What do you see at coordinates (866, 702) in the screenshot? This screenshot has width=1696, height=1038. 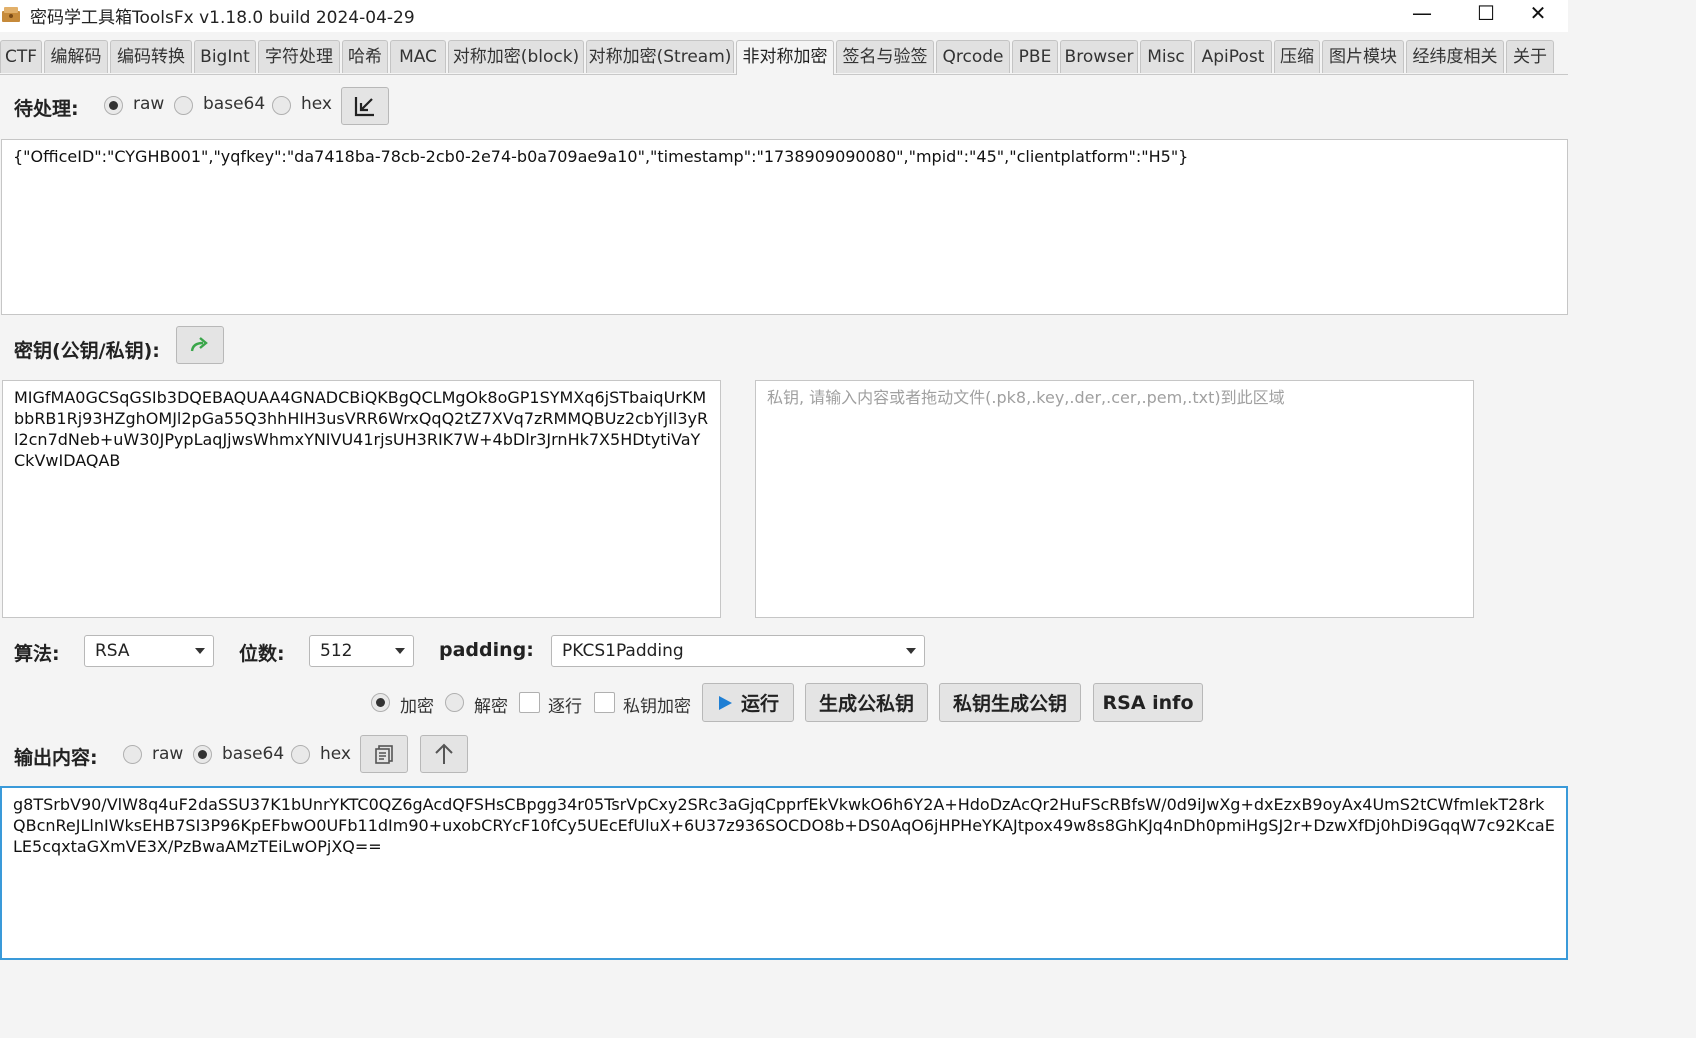 I see `generate-keypair-button: 生成公私钥` at bounding box center [866, 702].